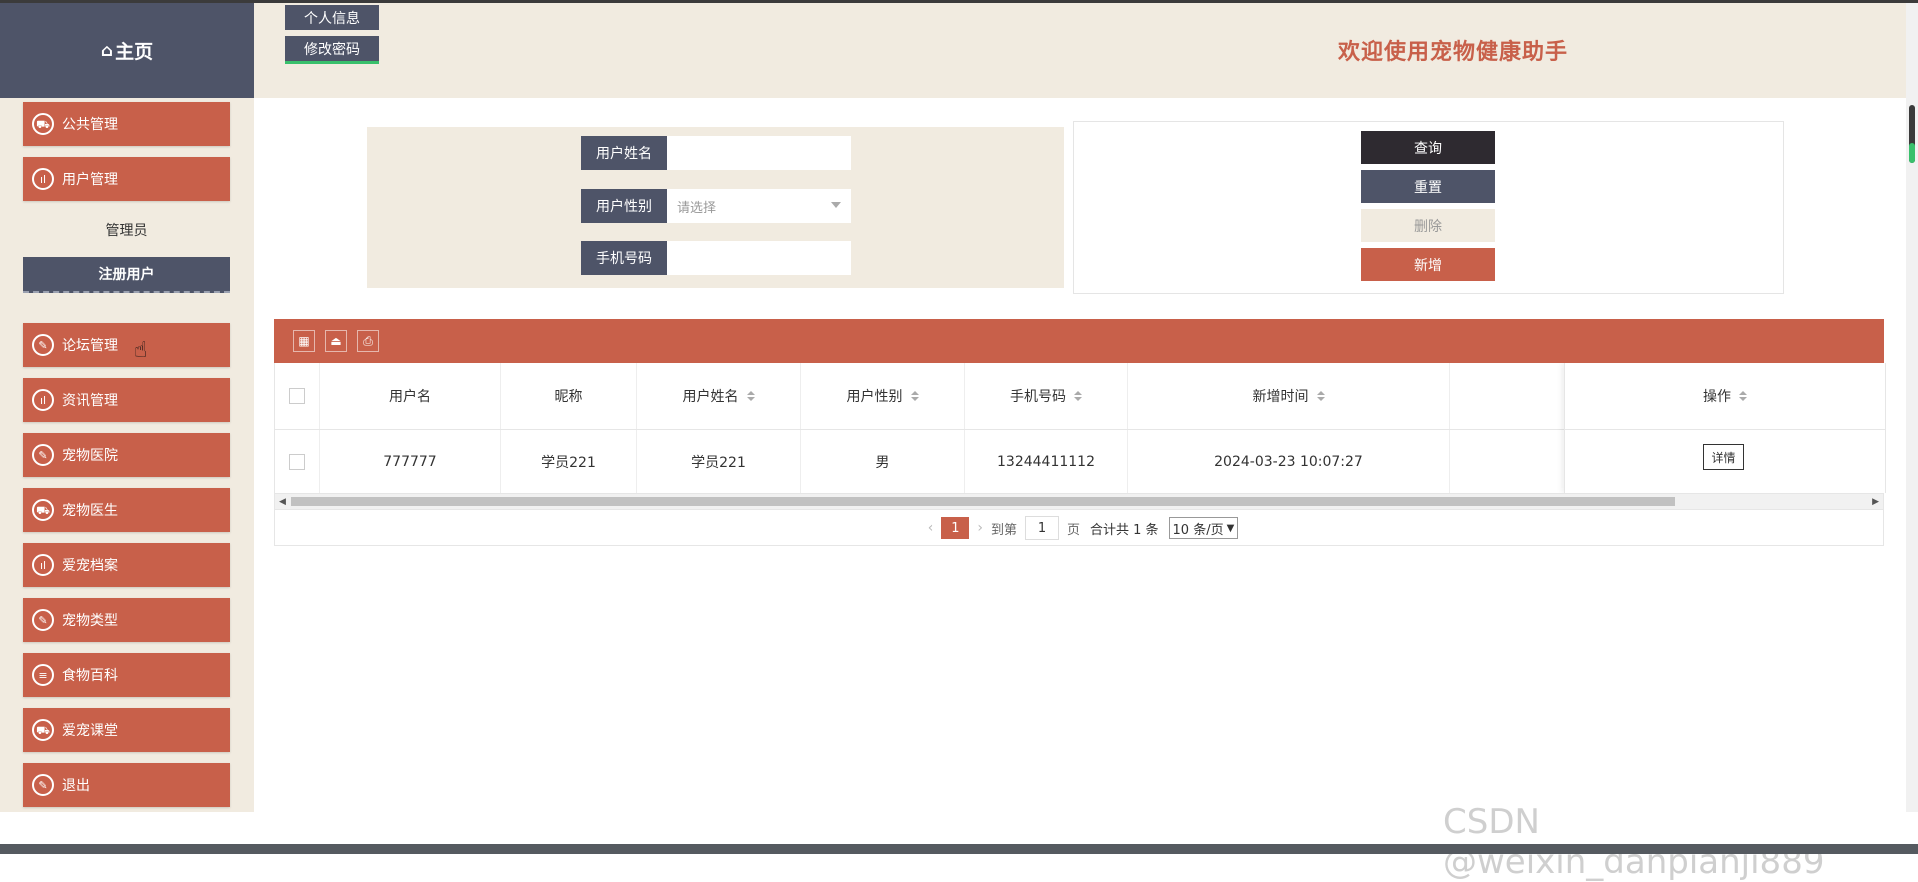 The image size is (1918, 882). Describe the element at coordinates (983, 501) in the screenshot. I see `scroll-thumb` at that location.